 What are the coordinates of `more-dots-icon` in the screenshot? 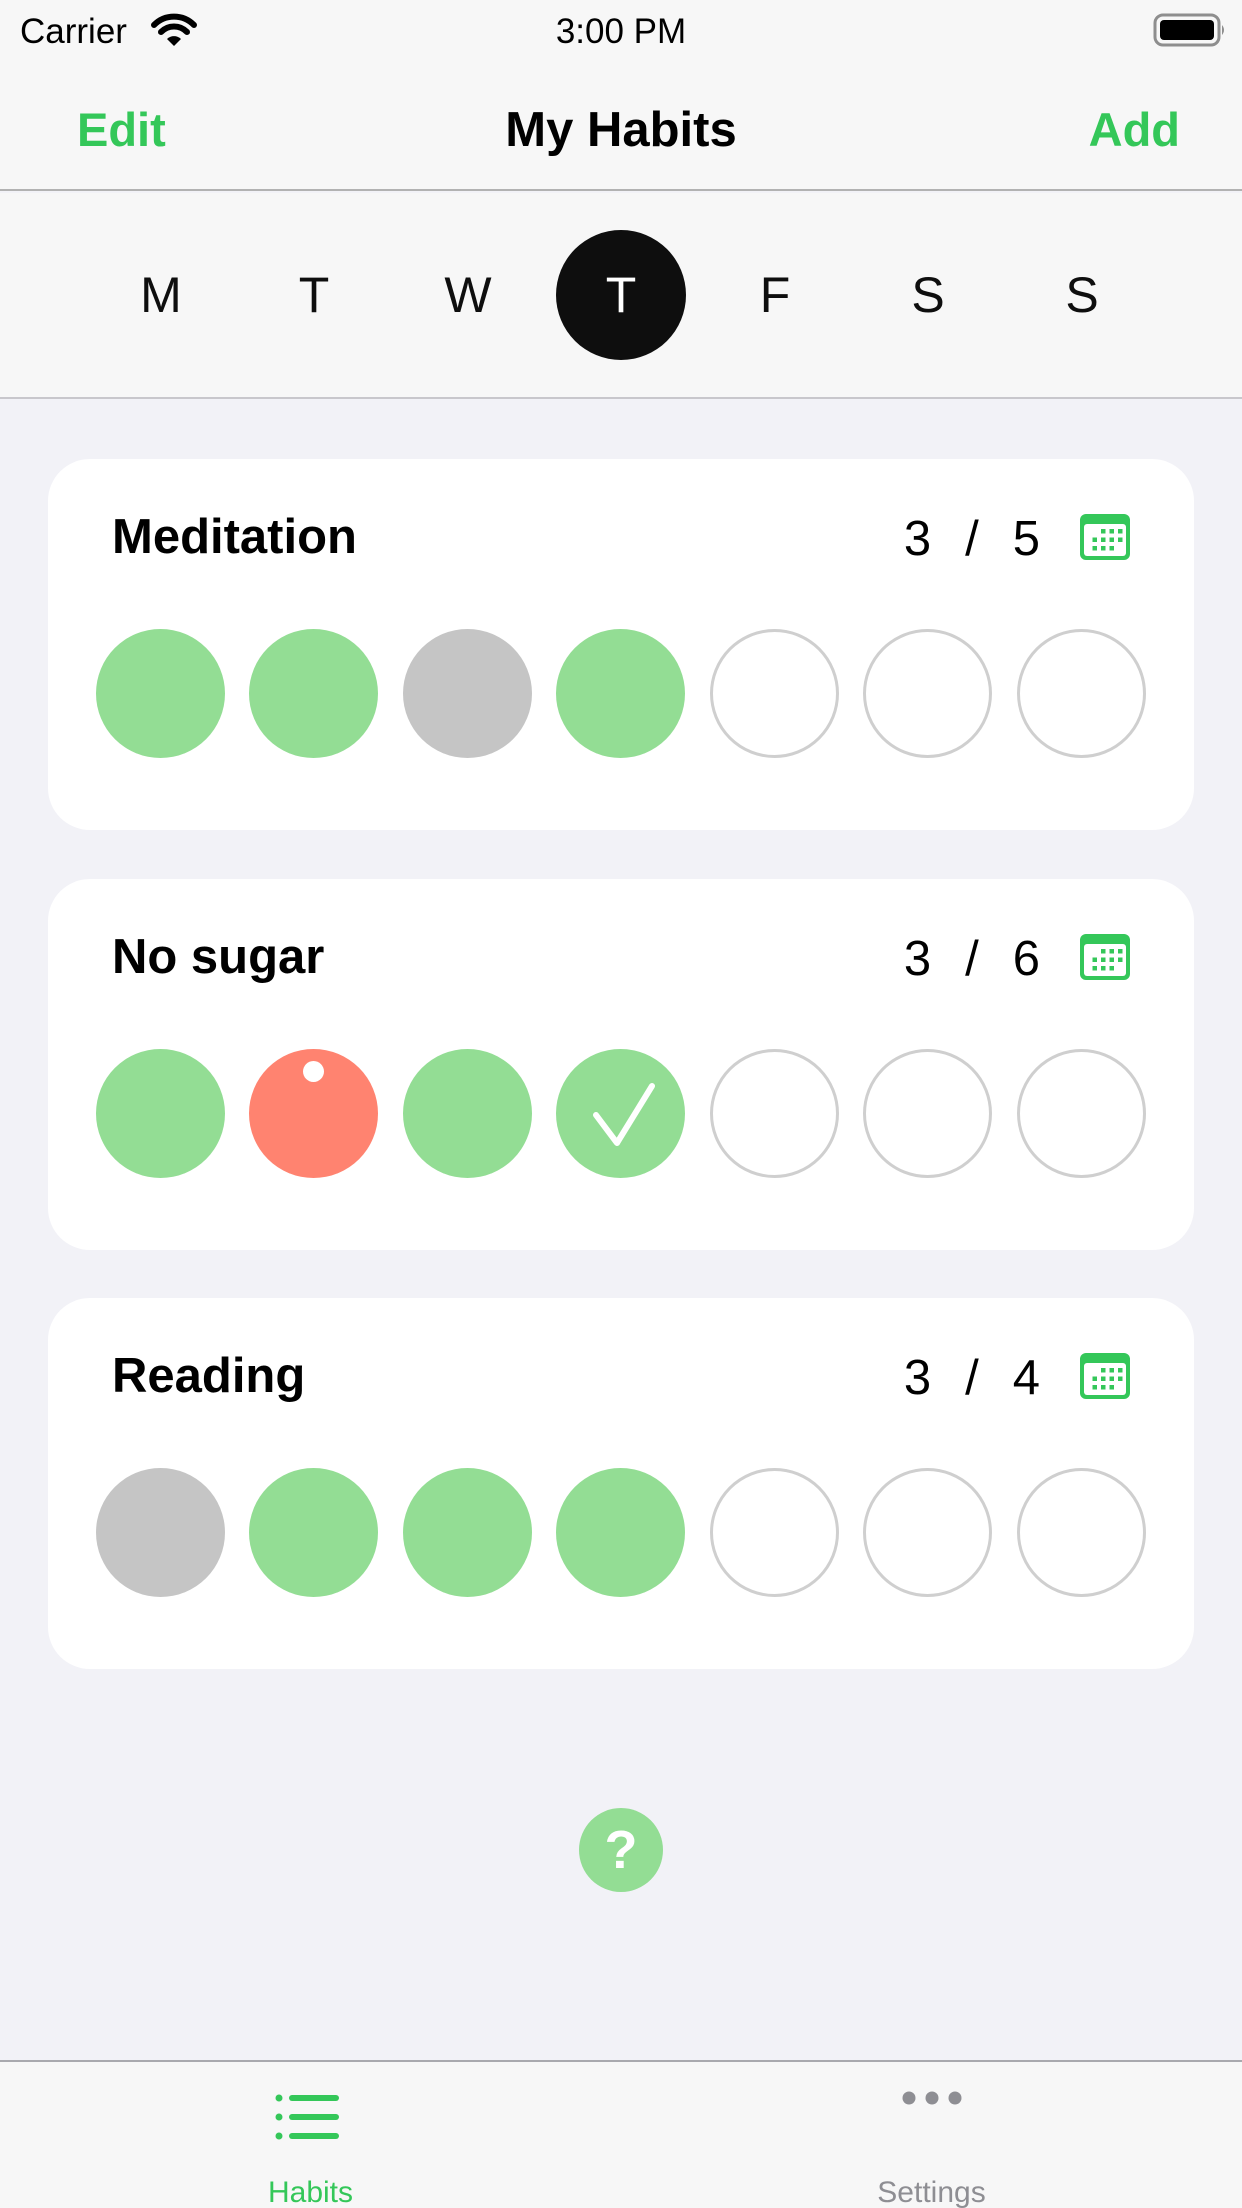 It's located at (932, 2098).